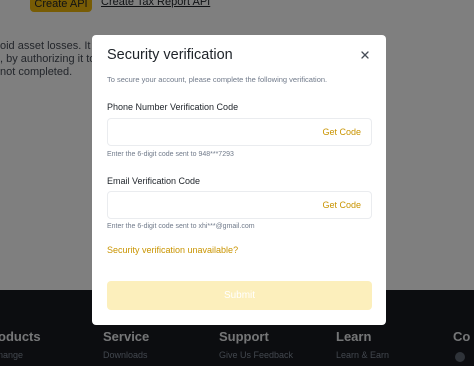 This screenshot has width=474, height=366. Describe the element at coordinates (154, 181) in the screenshot. I see `email-code-label: Email Verification Code` at that location.